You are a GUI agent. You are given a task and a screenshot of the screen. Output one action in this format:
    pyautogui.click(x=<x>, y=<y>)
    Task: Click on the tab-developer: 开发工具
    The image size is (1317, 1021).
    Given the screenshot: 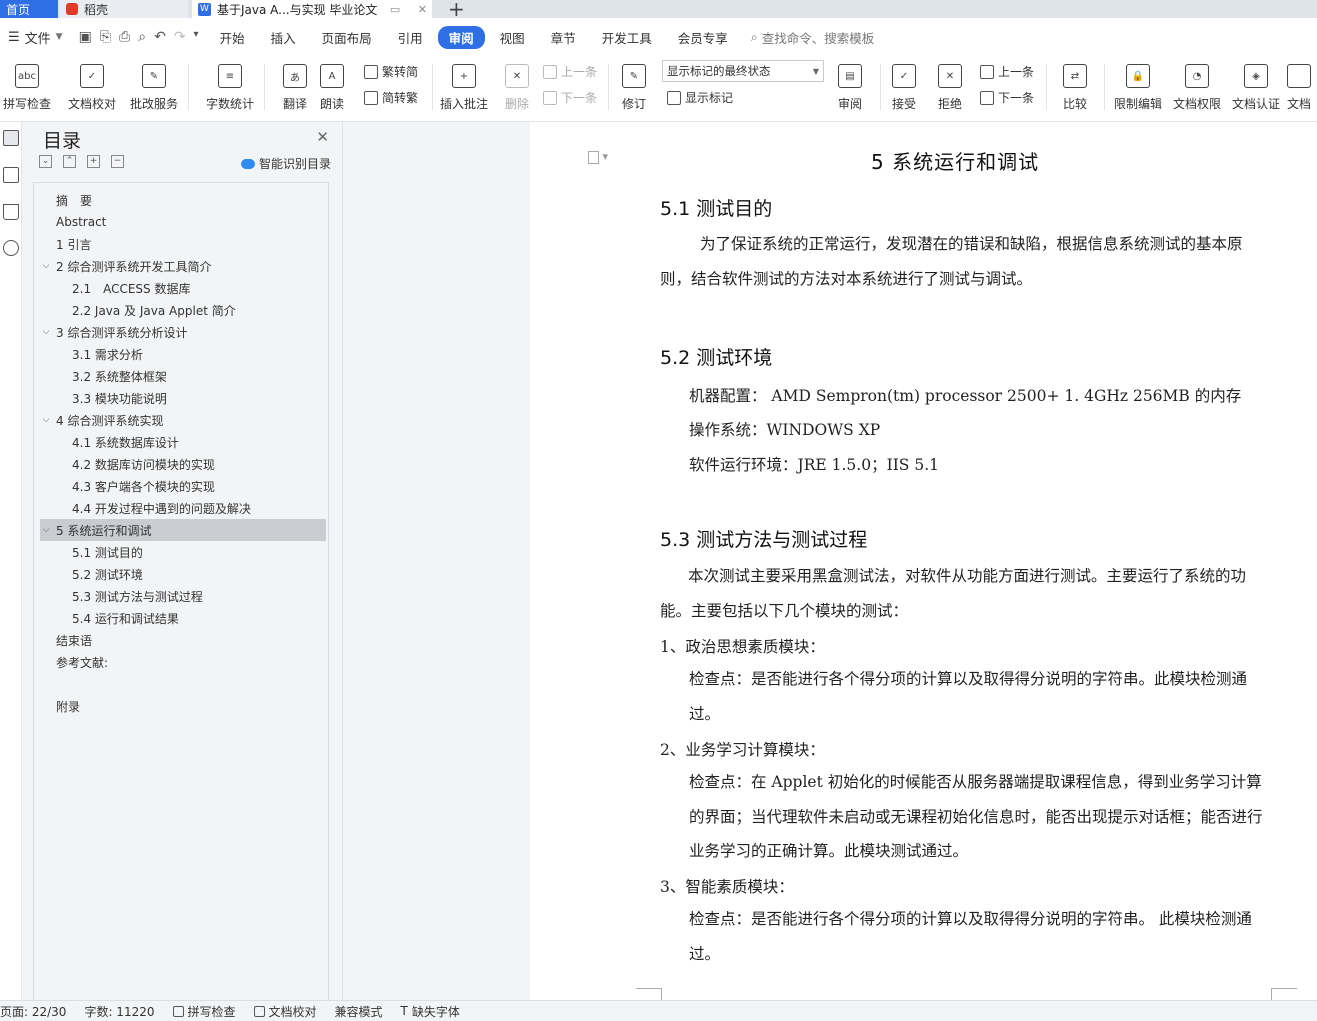 What is the action you would take?
    pyautogui.click(x=627, y=37)
    